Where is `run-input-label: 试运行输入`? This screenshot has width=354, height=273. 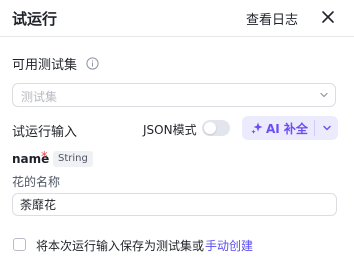
run-input-label: 试运行输入 is located at coordinates (45, 132).